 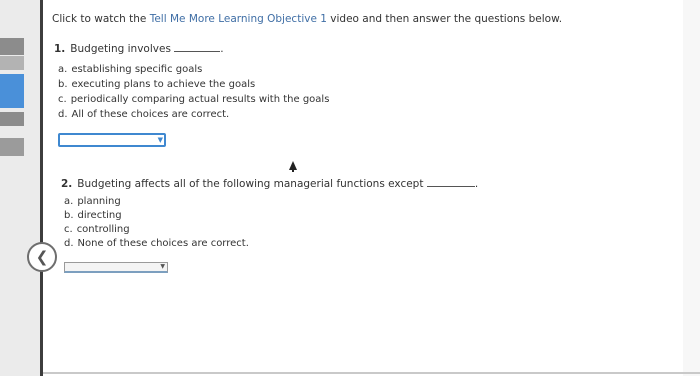 What do you see at coordinates (99, 201) in the screenshot?
I see `option-text: planning` at bounding box center [99, 201].